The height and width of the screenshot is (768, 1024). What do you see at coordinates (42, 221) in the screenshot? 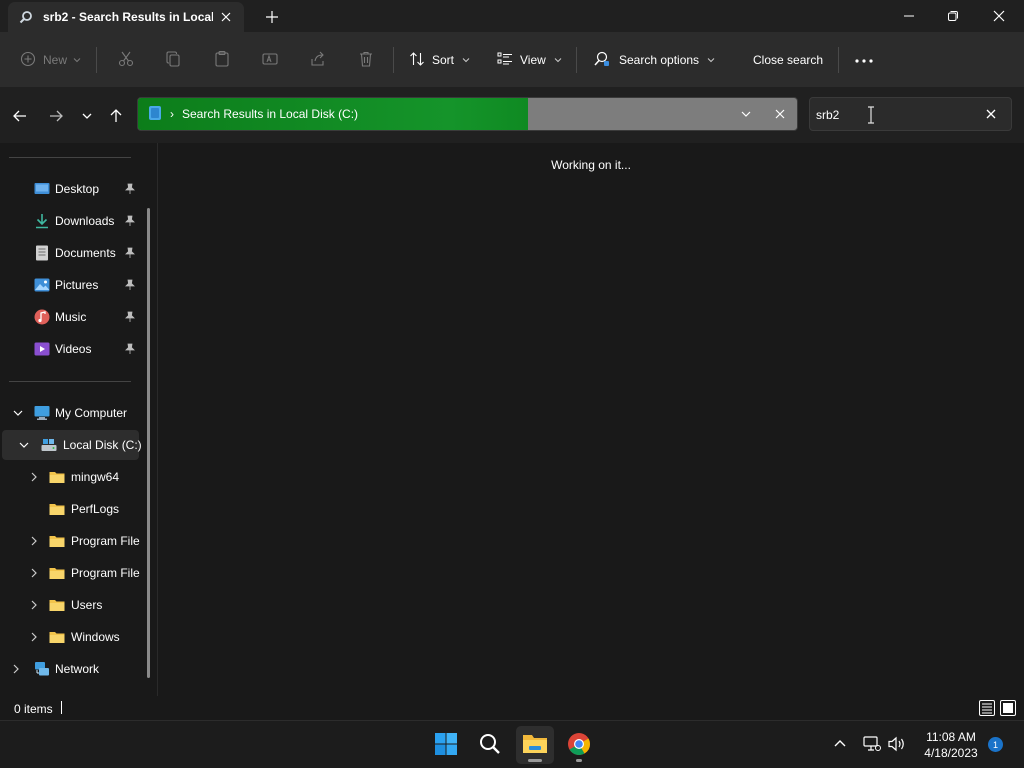
I see `download-icon` at bounding box center [42, 221].